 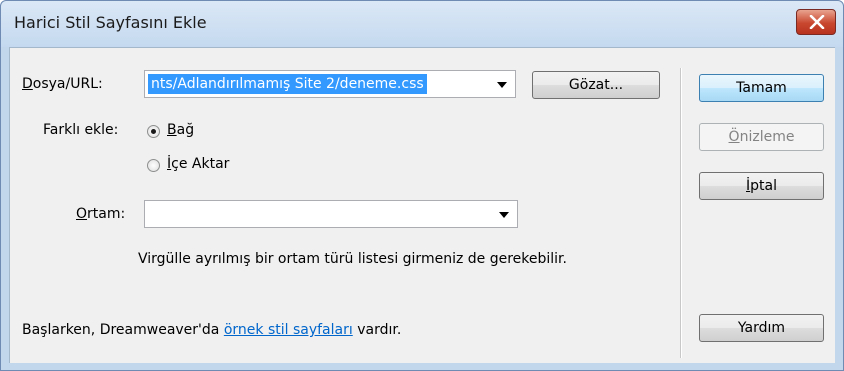 I want to click on preview-button: Önizleme, so click(x=761, y=137).